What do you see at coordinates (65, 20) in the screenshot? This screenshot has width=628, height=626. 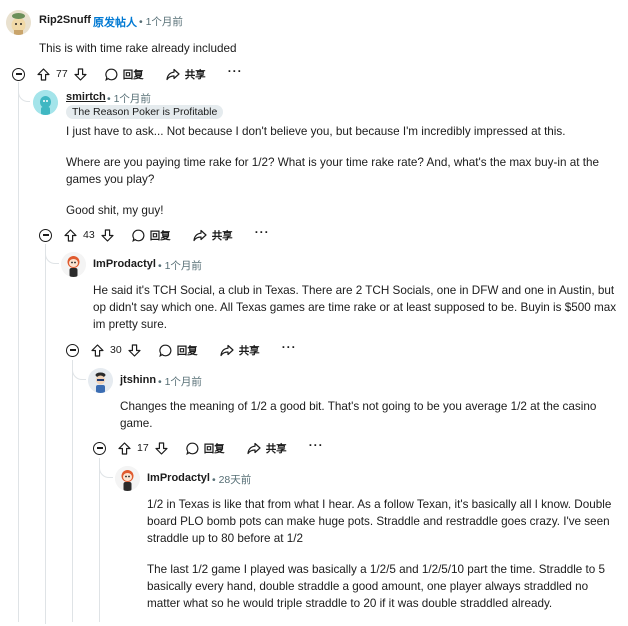 I see `username: Rip2Snuff` at bounding box center [65, 20].